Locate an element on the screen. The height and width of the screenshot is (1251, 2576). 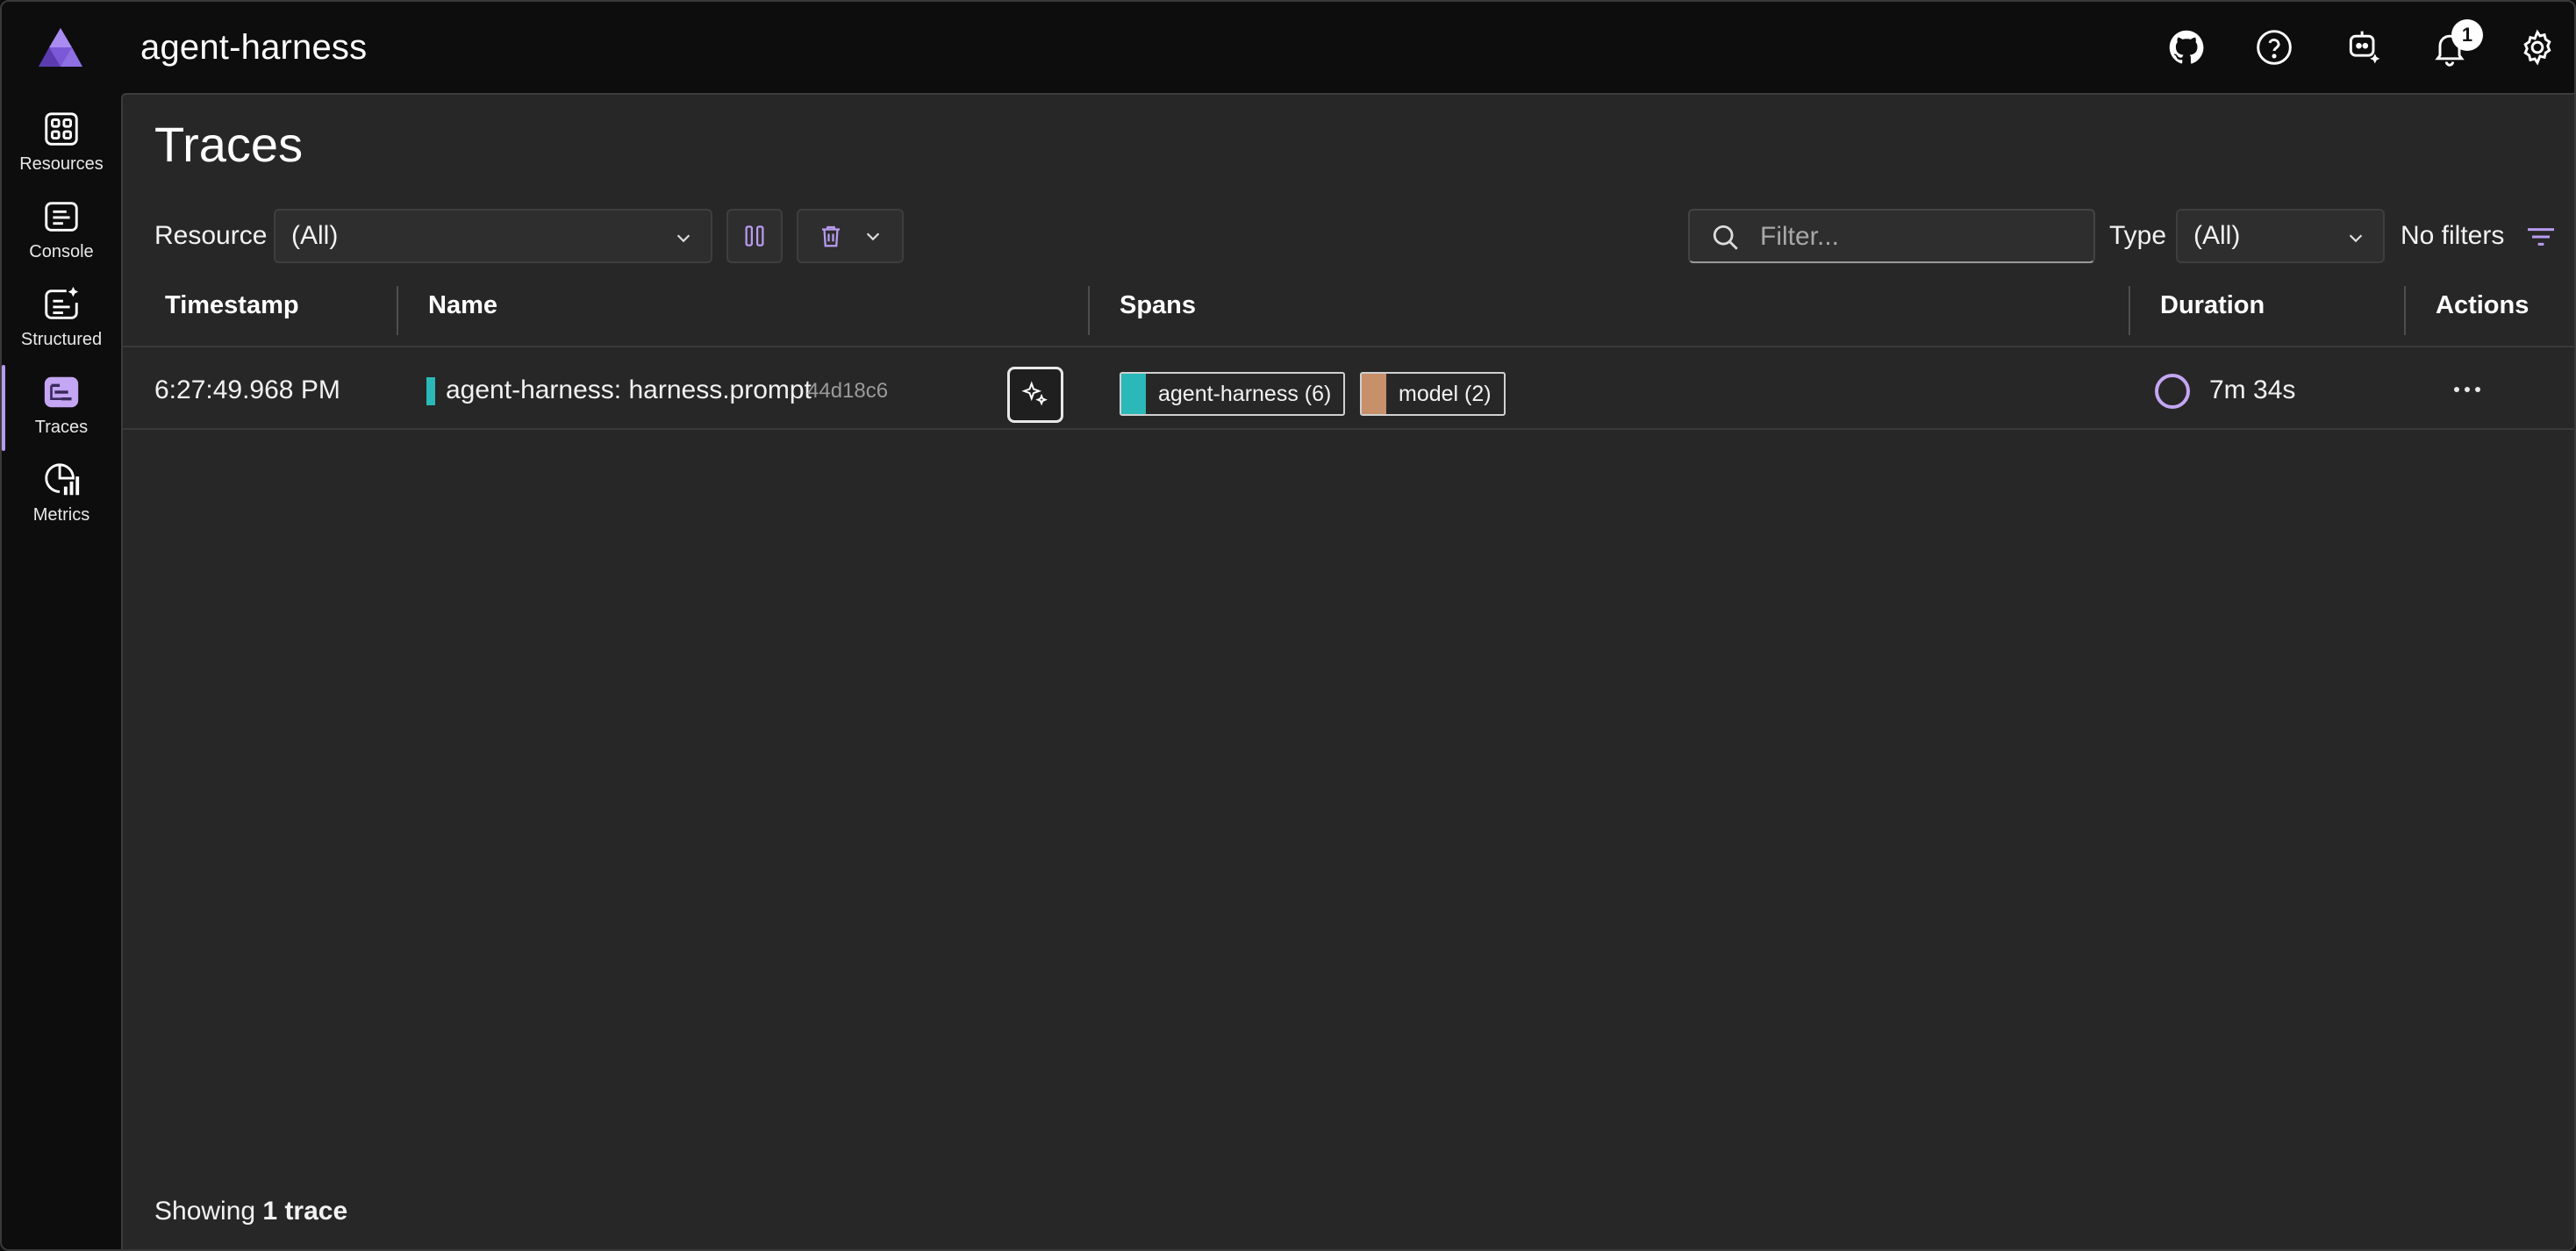
pause-icon is located at coordinates (754, 236).